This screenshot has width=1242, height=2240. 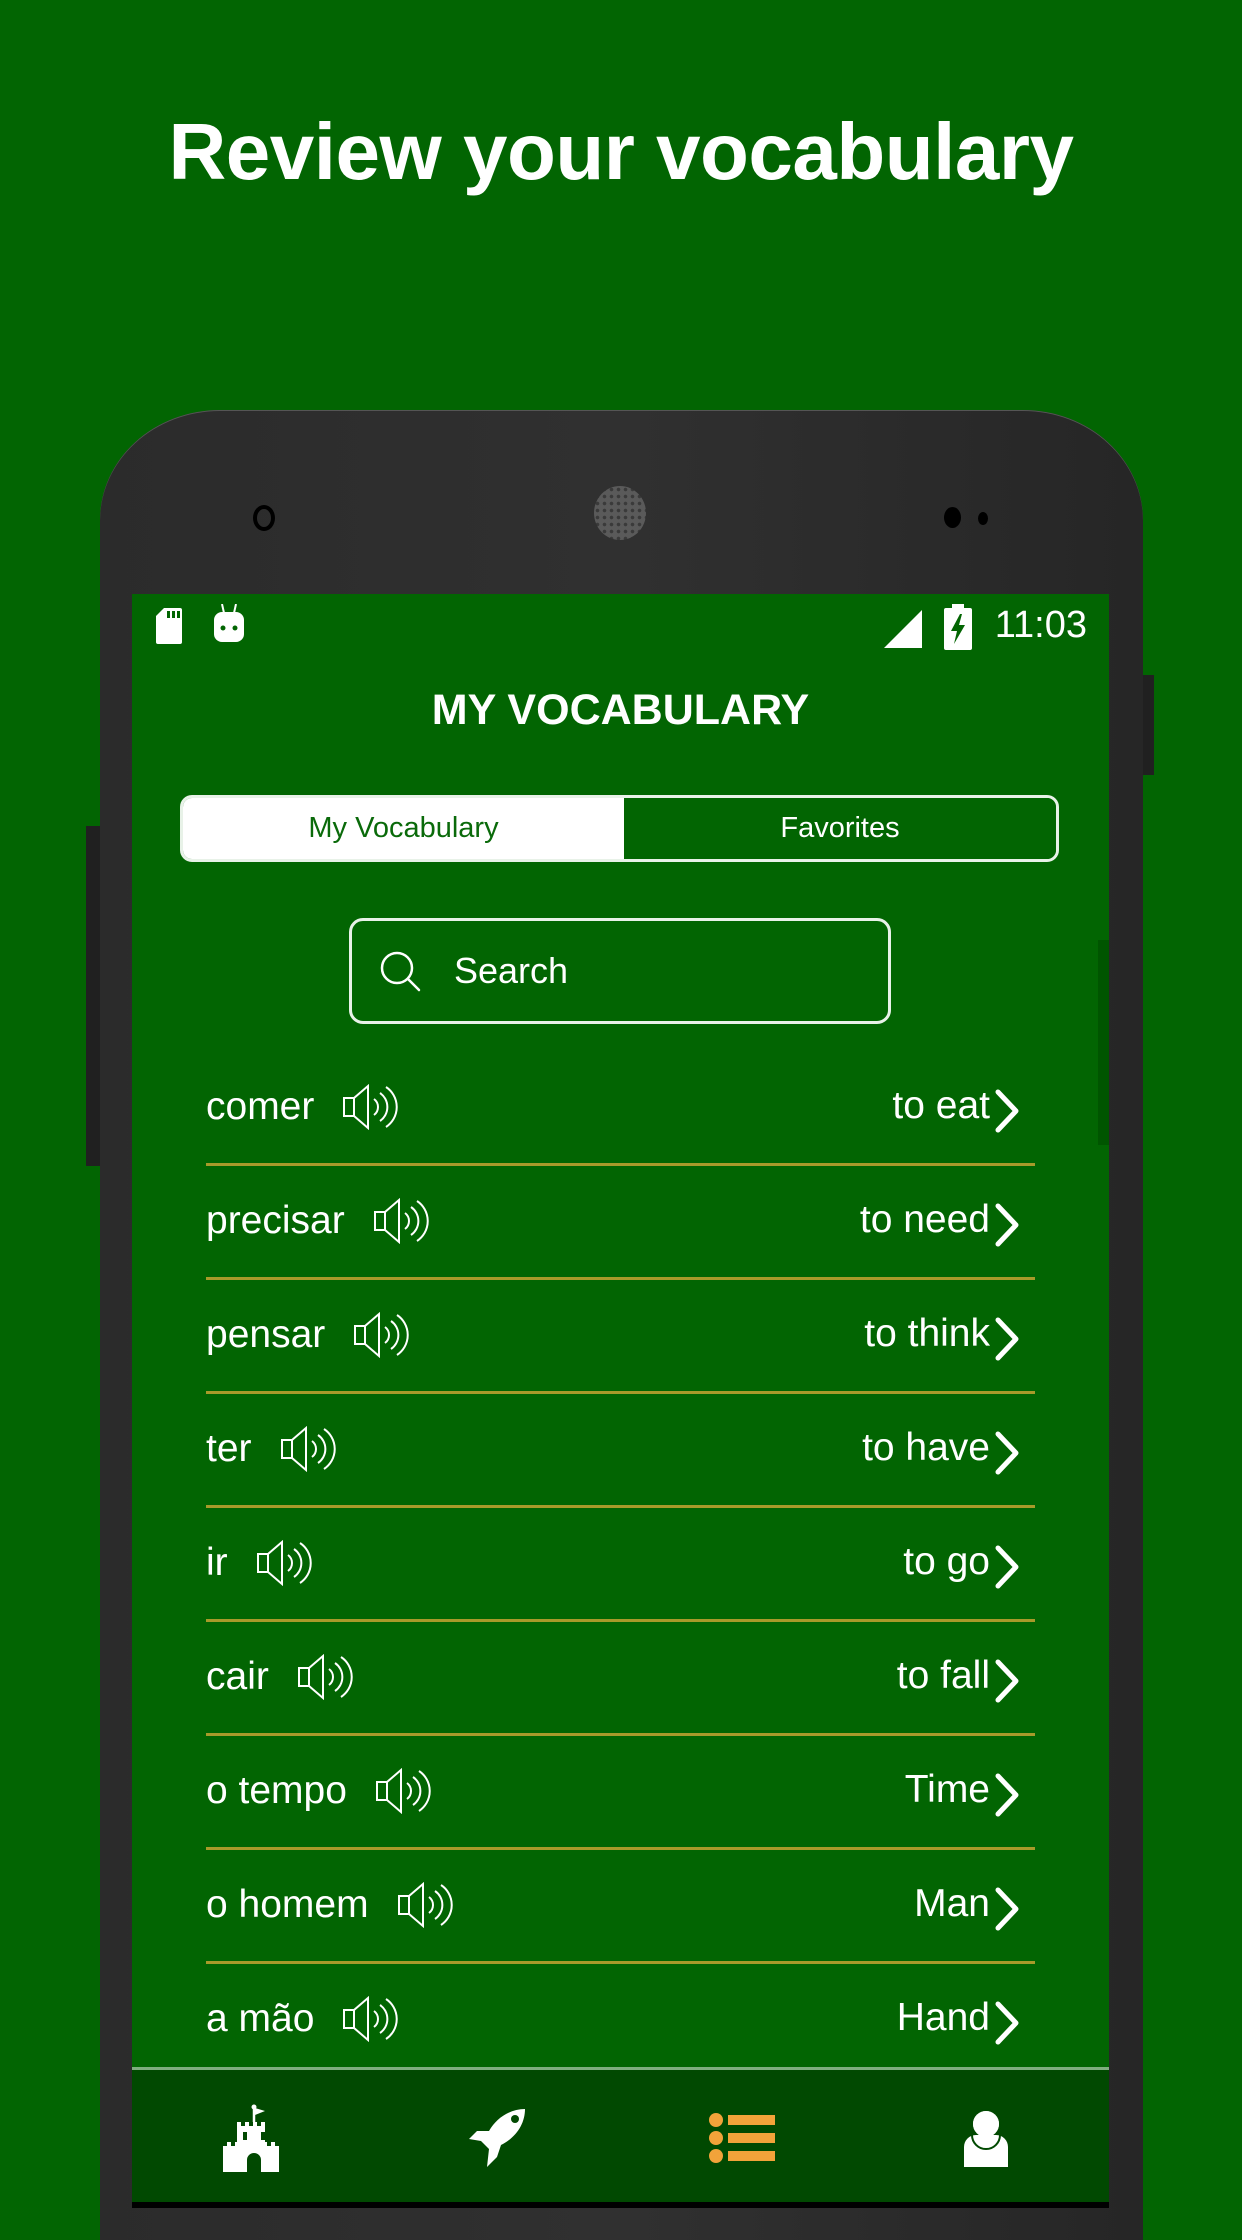 What do you see at coordinates (260, 1106) in the screenshot?
I see `word-text: comer` at bounding box center [260, 1106].